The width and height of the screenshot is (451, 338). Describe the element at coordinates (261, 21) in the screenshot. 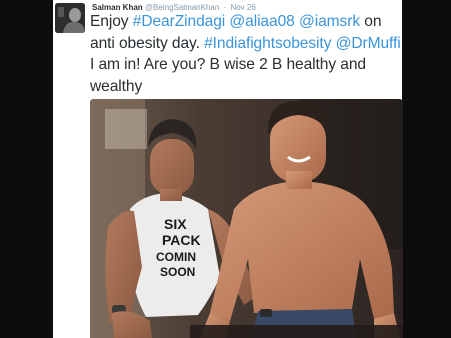

I see `mention-aliaa08: @aliaa08` at that location.